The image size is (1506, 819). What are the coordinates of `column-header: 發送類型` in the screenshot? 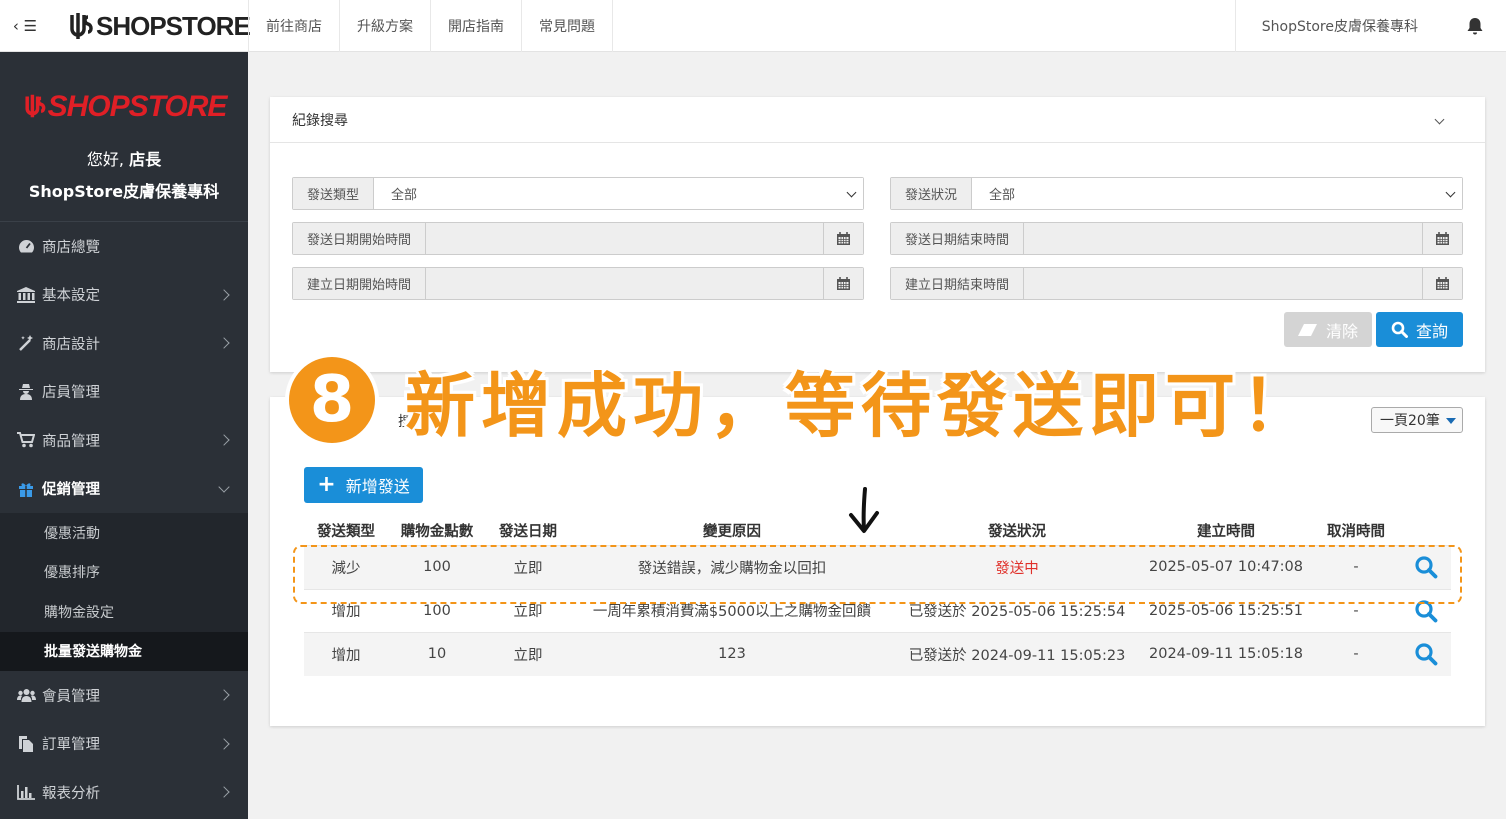 It's located at (346, 531).